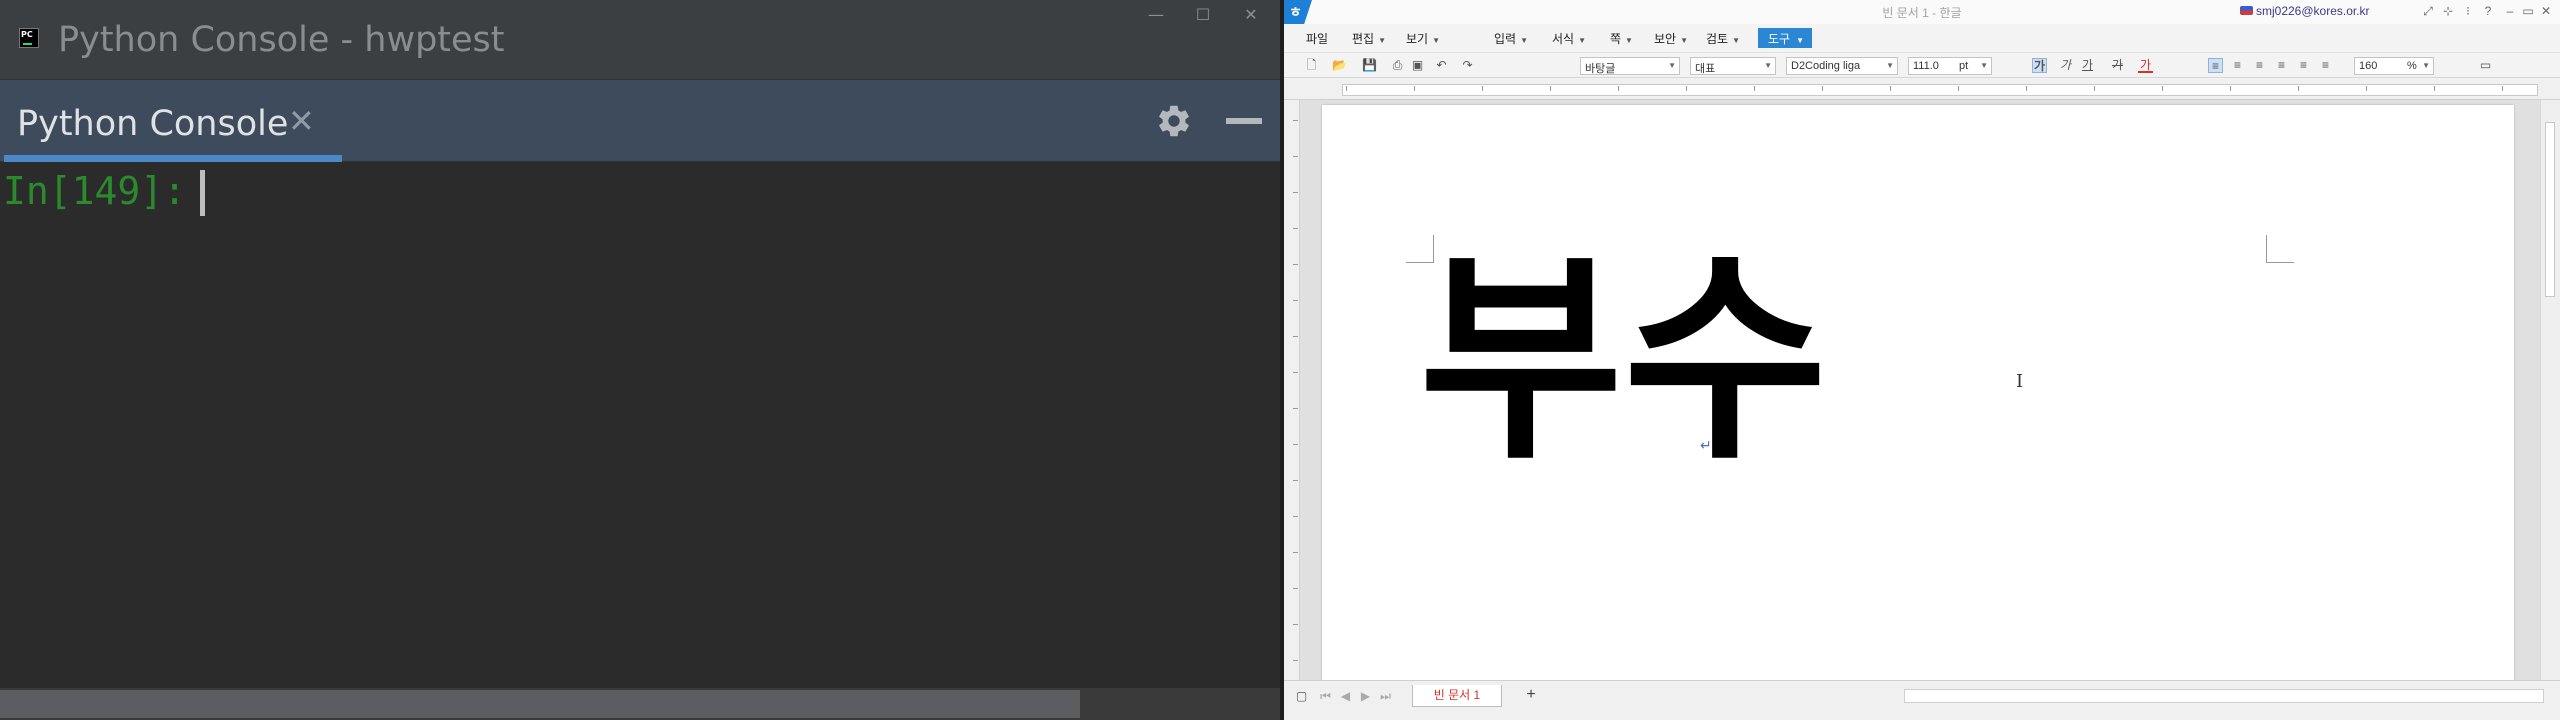 The width and height of the screenshot is (2560, 720). What do you see at coordinates (2215, 65) in the screenshot?
I see `align-justify-icon: ≡` at bounding box center [2215, 65].